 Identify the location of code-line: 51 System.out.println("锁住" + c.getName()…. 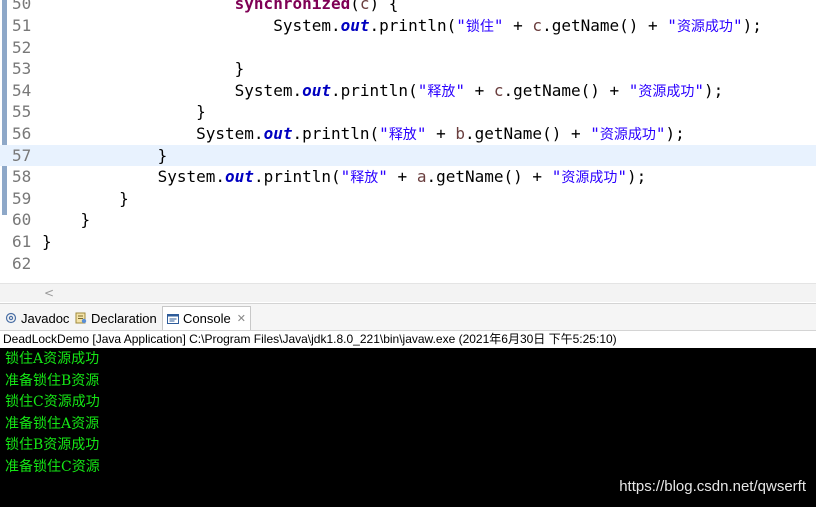
(408, 26).